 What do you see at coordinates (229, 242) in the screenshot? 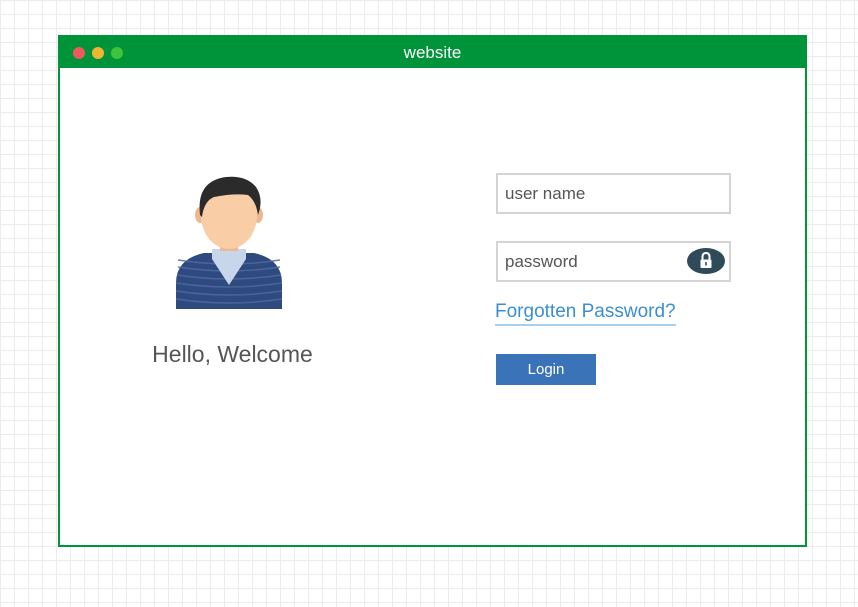
I see `user-avatar-icon` at bounding box center [229, 242].